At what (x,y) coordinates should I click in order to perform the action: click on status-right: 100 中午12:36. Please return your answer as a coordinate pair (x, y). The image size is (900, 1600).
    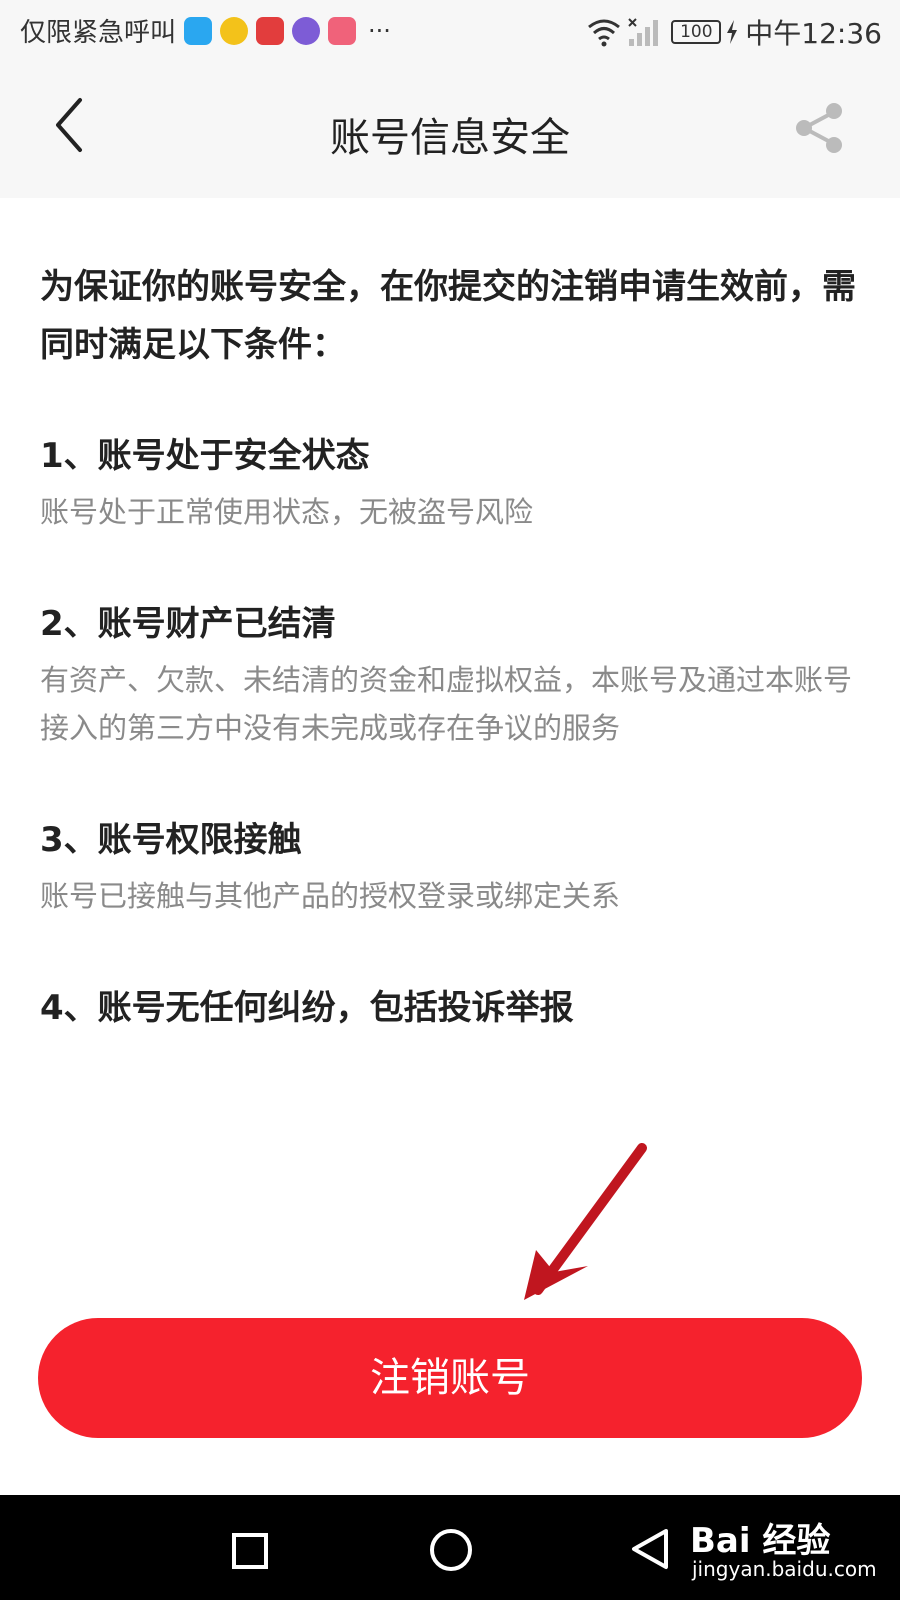
    Looking at the image, I should click on (734, 32).